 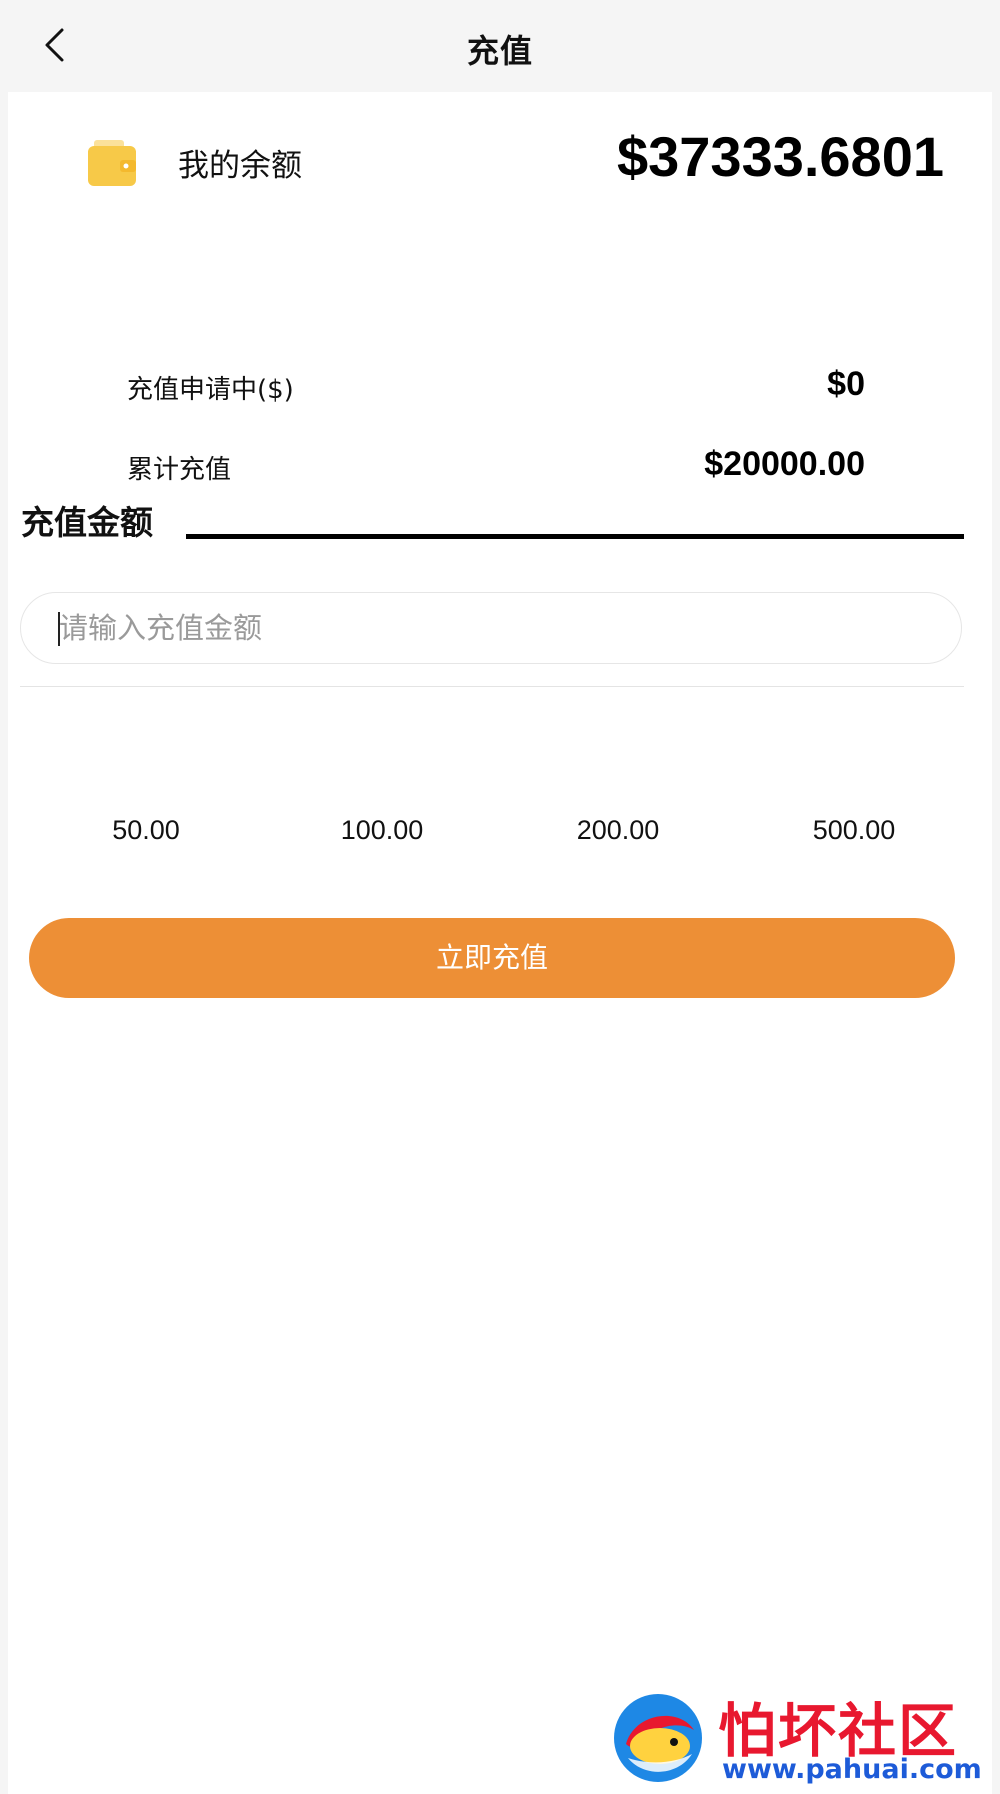 I want to click on recharge-amount-title: 充值金额, so click(x=87, y=522).